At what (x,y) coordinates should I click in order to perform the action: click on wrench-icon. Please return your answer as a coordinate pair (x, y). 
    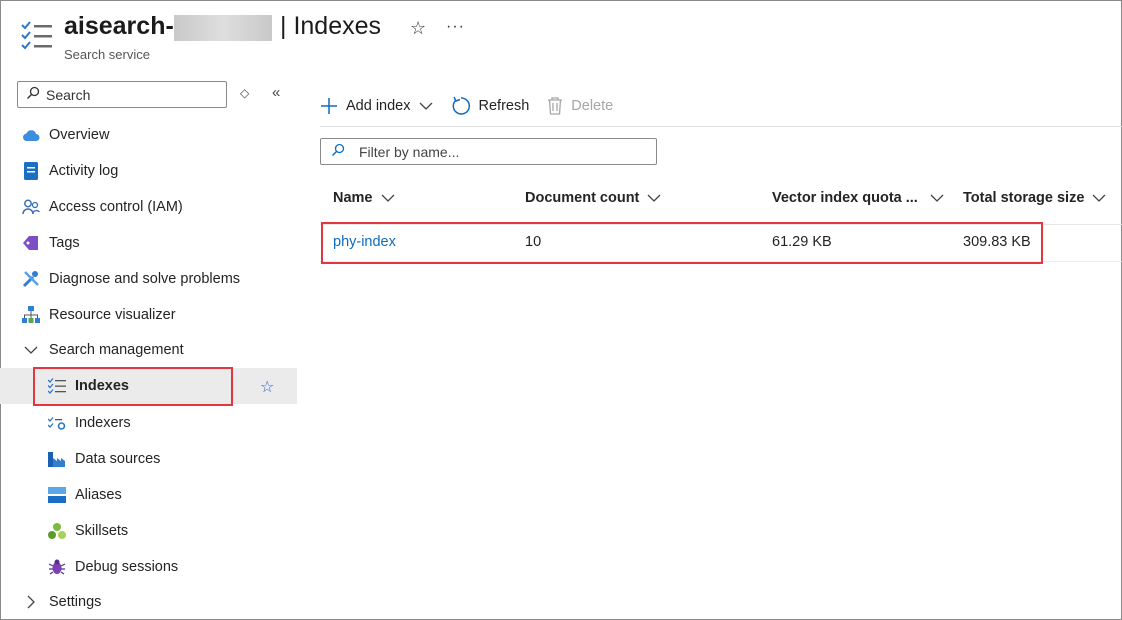
    Looking at the image, I should click on (31, 279).